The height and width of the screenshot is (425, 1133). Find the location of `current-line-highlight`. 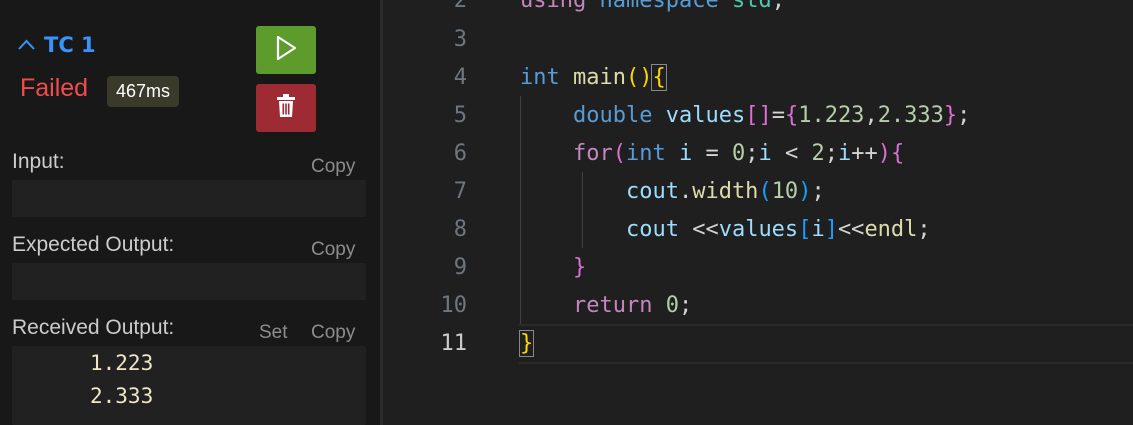

current-line-highlight is located at coordinates (826, 344).